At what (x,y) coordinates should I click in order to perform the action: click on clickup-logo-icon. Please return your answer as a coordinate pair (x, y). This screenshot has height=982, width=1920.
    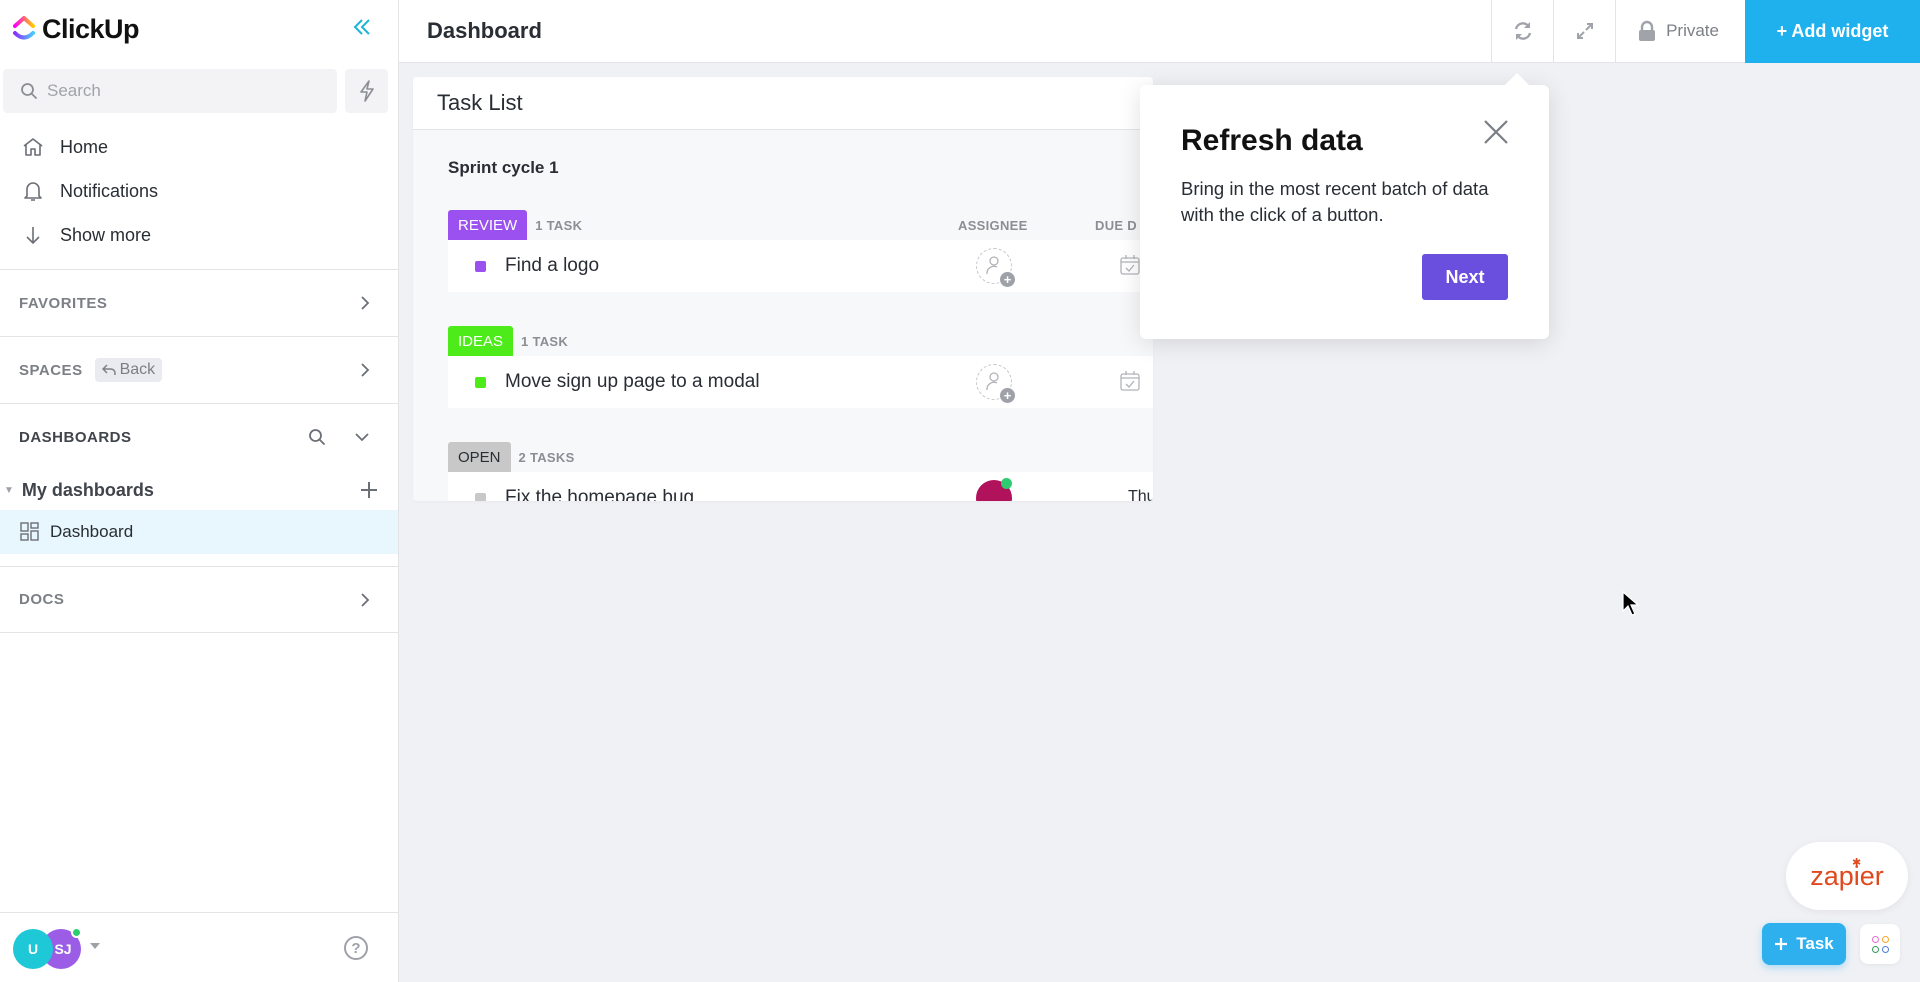
    Looking at the image, I should click on (24, 29).